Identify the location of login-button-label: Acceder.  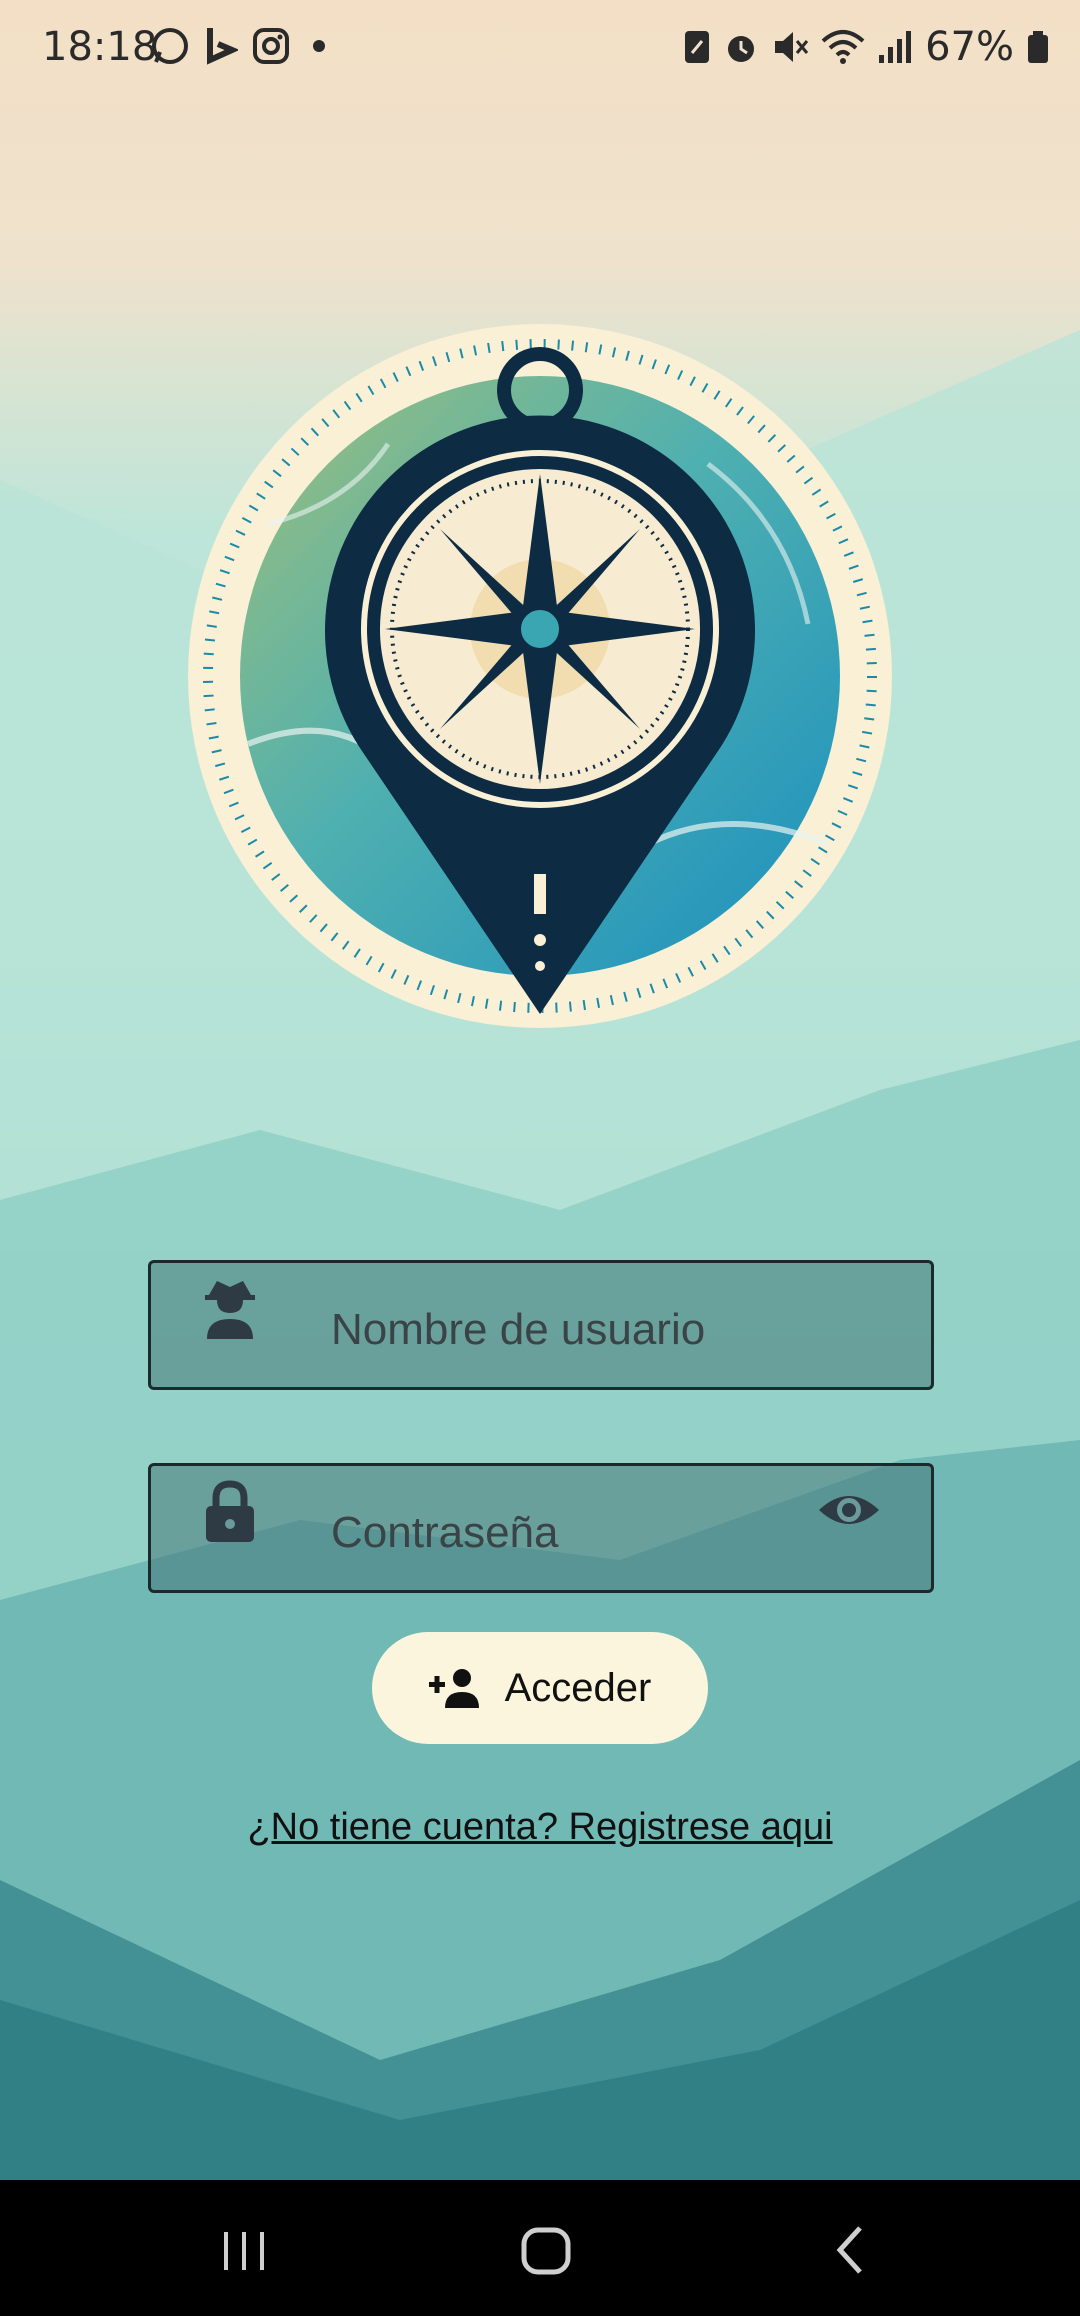
(578, 1687).